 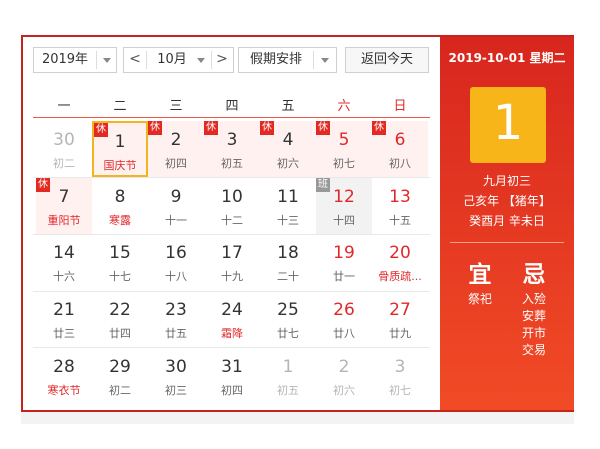 What do you see at coordinates (344, 253) in the screenshot?
I see `day-number: 19` at bounding box center [344, 253].